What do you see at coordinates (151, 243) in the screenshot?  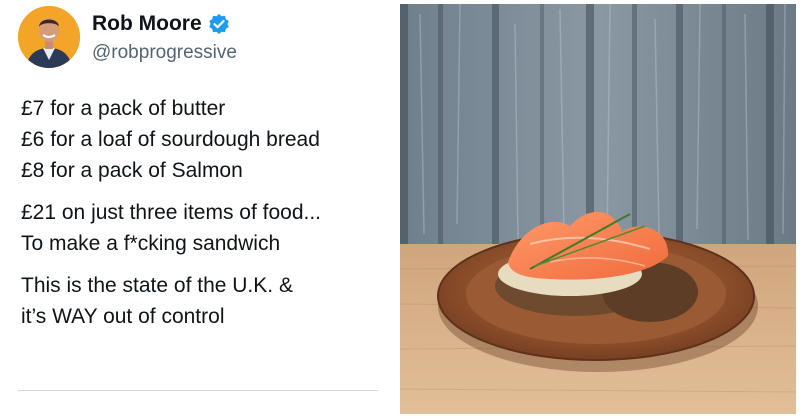 I see `tweet-line: To make a f*cking sandwich` at bounding box center [151, 243].